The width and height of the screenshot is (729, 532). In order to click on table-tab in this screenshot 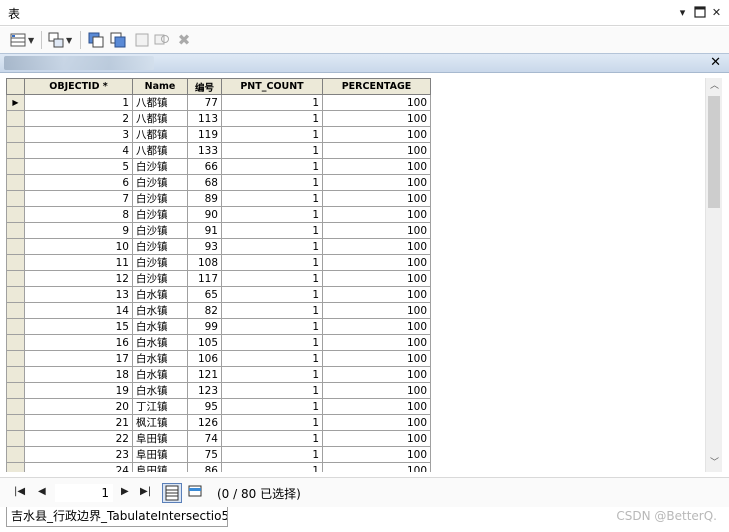, I will do `click(79, 63)`.